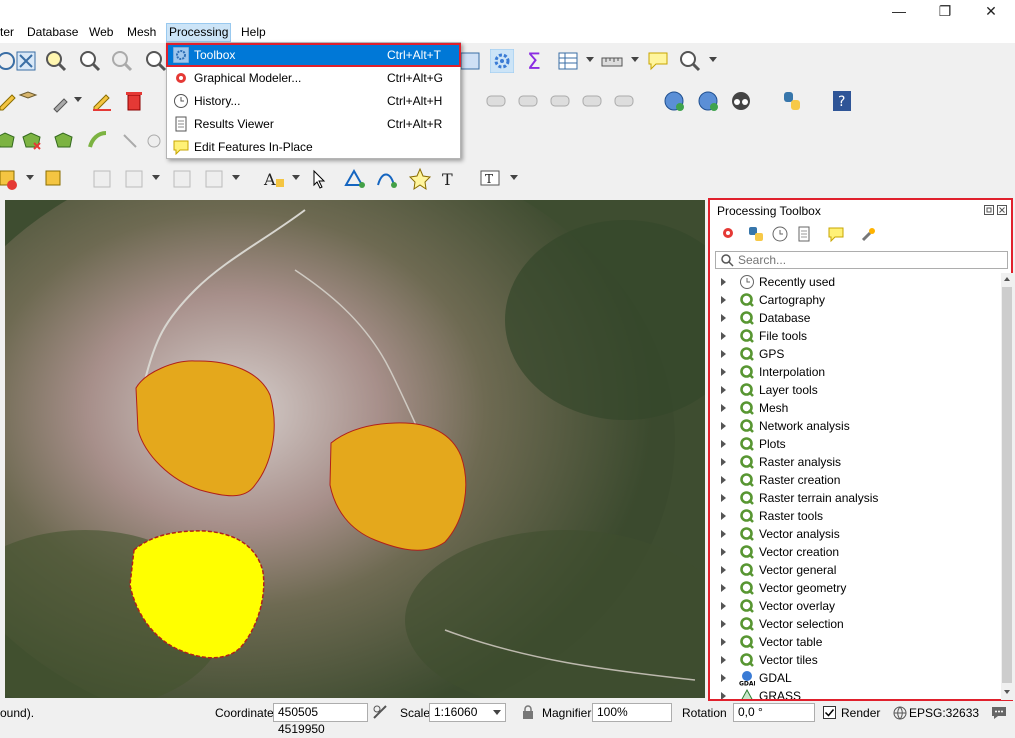  I want to click on menu-mesh: Mesh, so click(141, 32).